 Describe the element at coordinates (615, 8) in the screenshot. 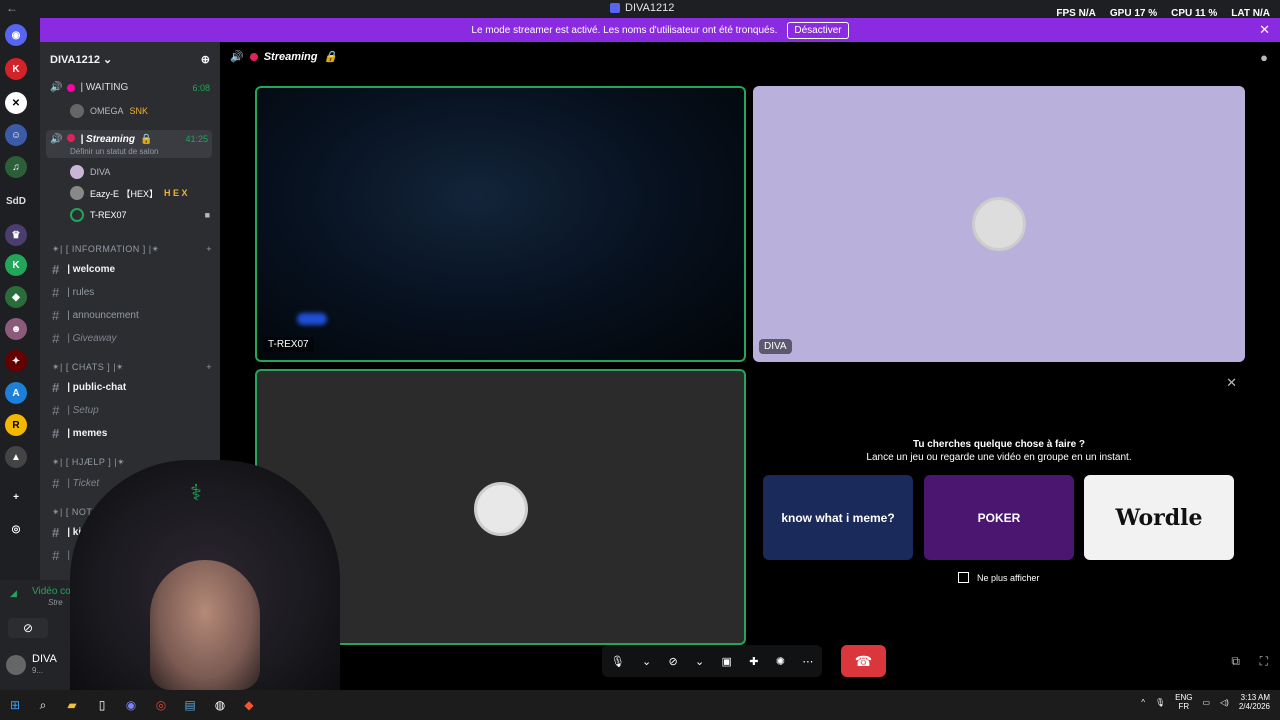

I see `app-icon` at that location.